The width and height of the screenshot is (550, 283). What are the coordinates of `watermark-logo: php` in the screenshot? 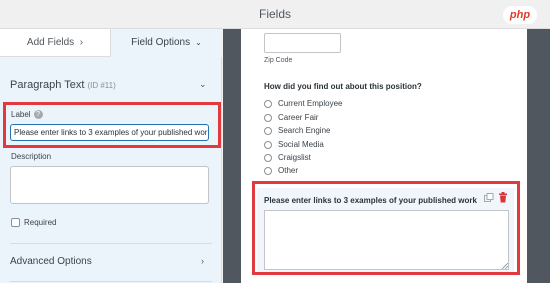 It's located at (520, 15).